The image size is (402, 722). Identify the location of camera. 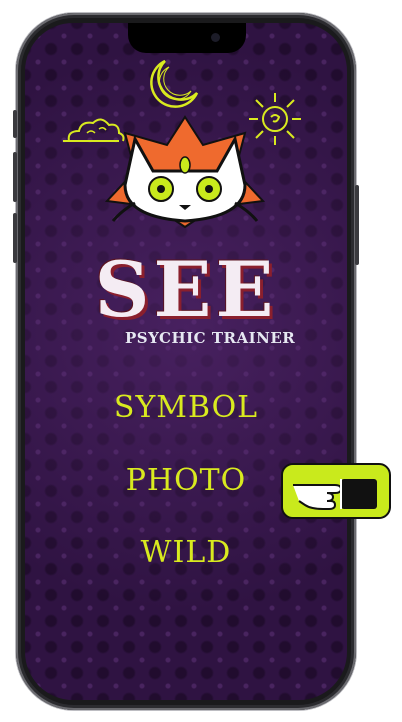
(215, 37).